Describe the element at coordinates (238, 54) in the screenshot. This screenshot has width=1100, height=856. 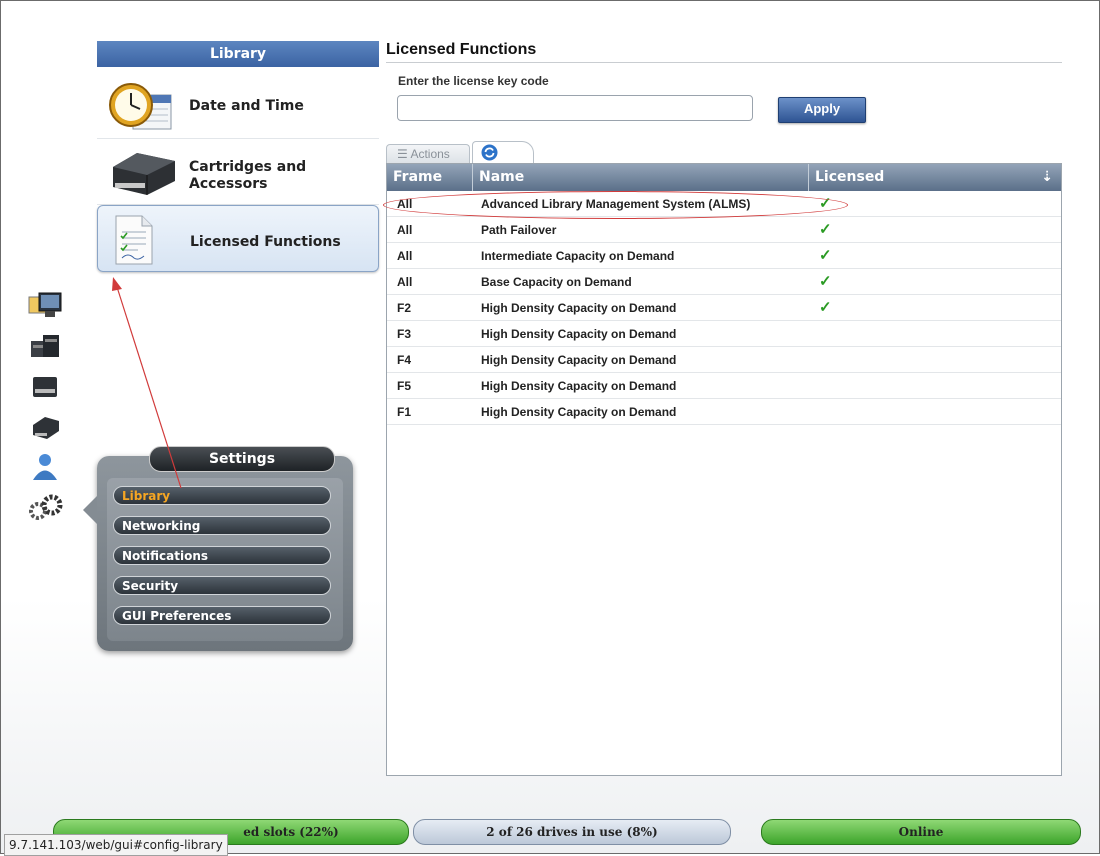
I see `library-panel-header: Library` at that location.